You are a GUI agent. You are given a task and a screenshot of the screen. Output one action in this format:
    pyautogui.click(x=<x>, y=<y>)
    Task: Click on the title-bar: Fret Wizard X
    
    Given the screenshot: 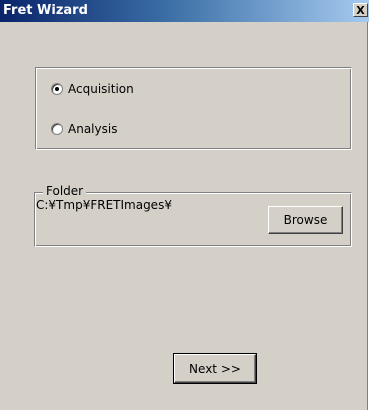 What is the action you would take?
    pyautogui.click(x=184, y=11)
    